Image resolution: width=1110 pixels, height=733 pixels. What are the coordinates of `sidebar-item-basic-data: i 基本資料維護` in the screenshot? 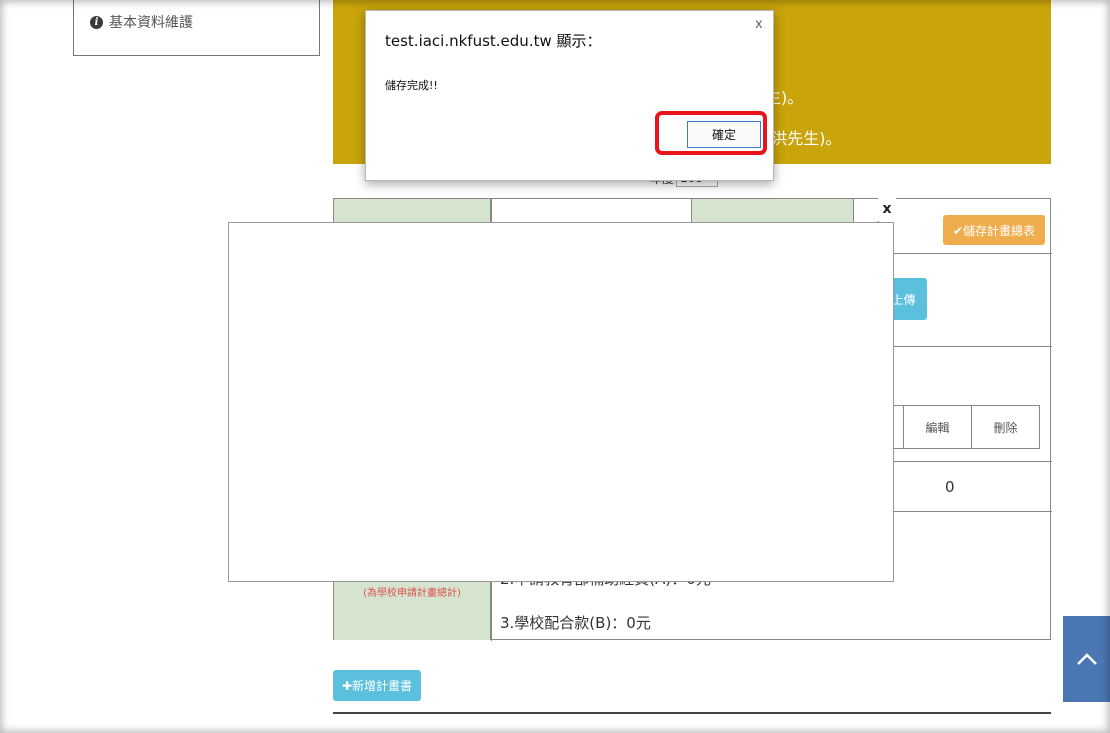 It's located at (141, 22).